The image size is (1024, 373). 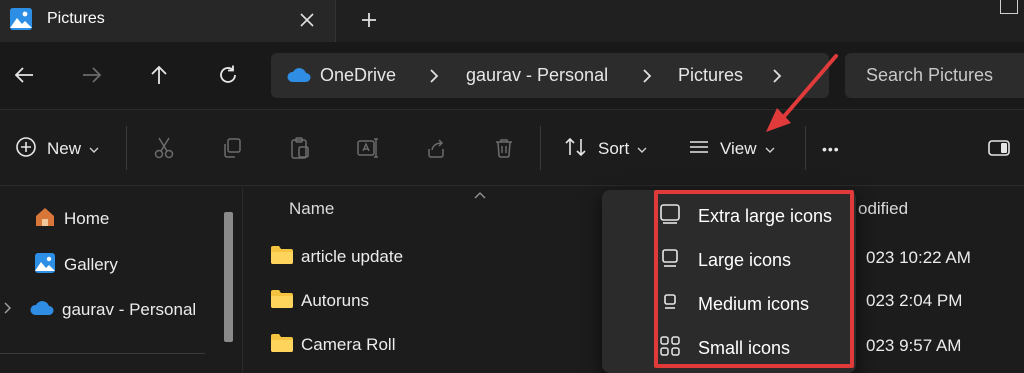 I want to click on sort-ascending-icon, so click(x=480, y=195).